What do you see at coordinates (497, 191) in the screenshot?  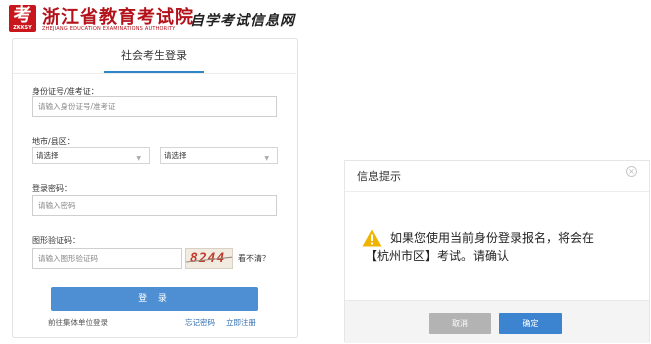 I see `dialog-divider` at bounding box center [497, 191].